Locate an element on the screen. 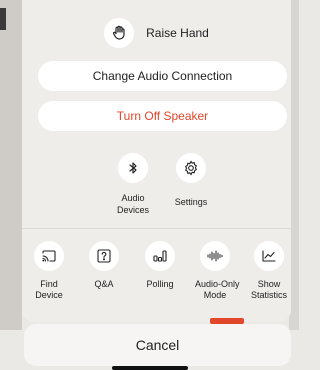 The image size is (320, 370). qa-tile: Q&A is located at coordinates (104, 265).